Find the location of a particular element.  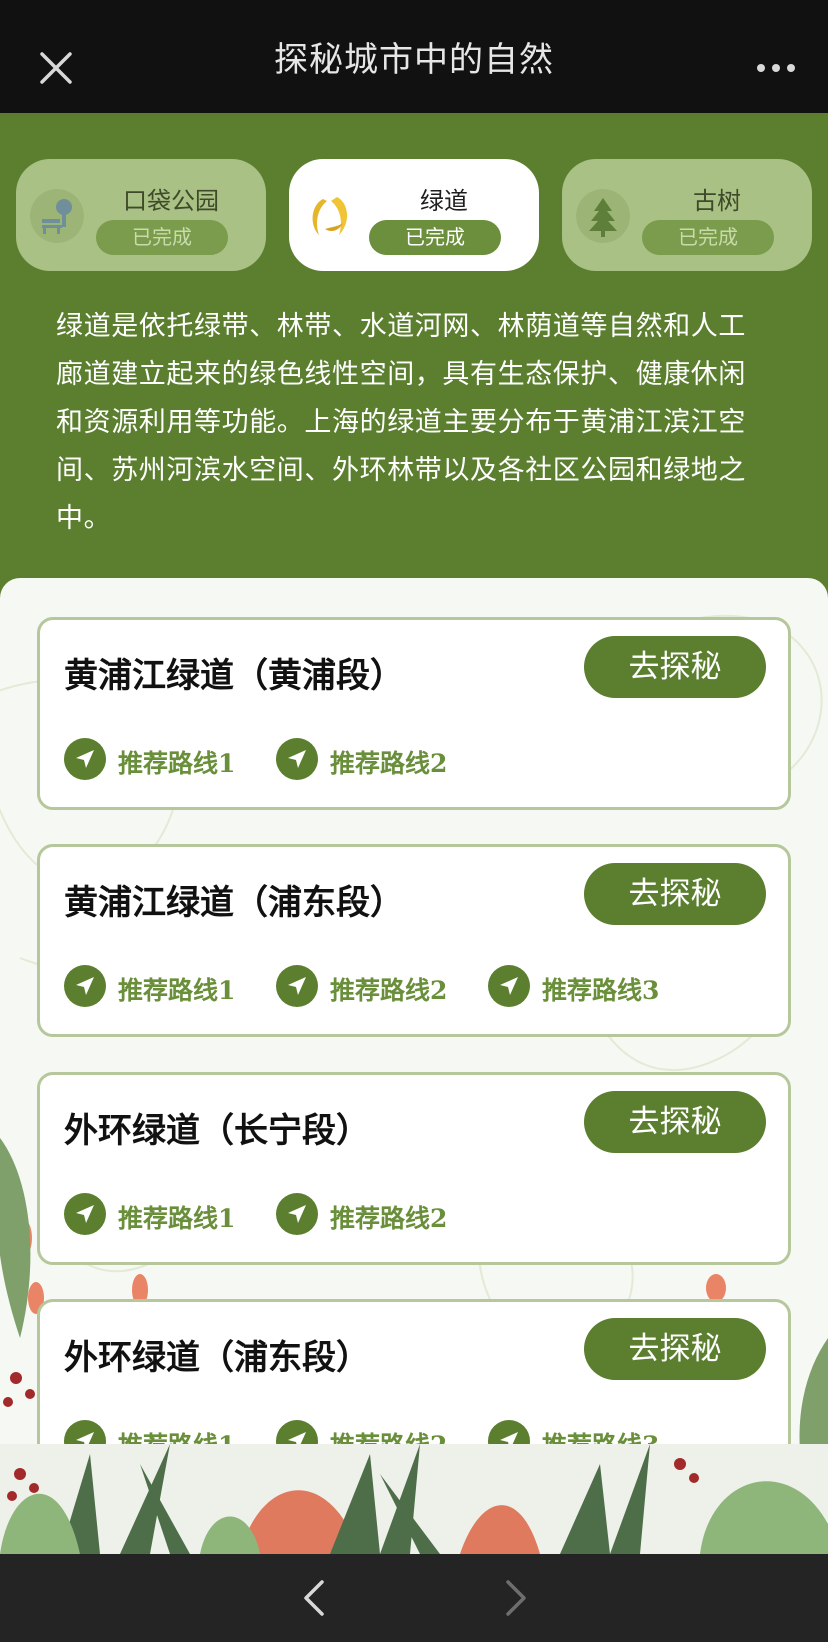

greenway-card: 黄浦江绿道（浦东段） 去探秘 推荐路线1 推荐路线2 推荐路线3 is located at coordinates (414, 940).